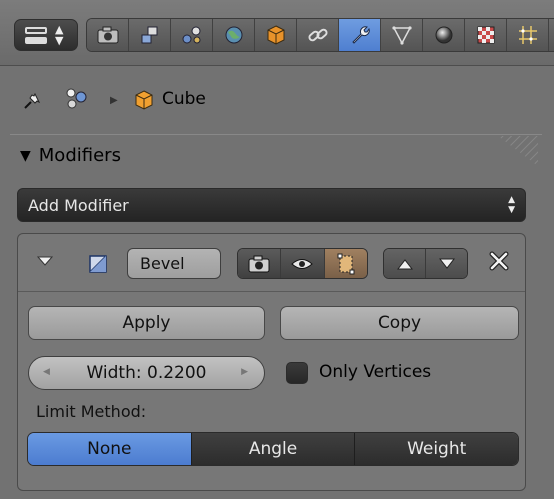 The image size is (554, 499). I want to click on context-path: ▶ Cube, so click(277, 101).